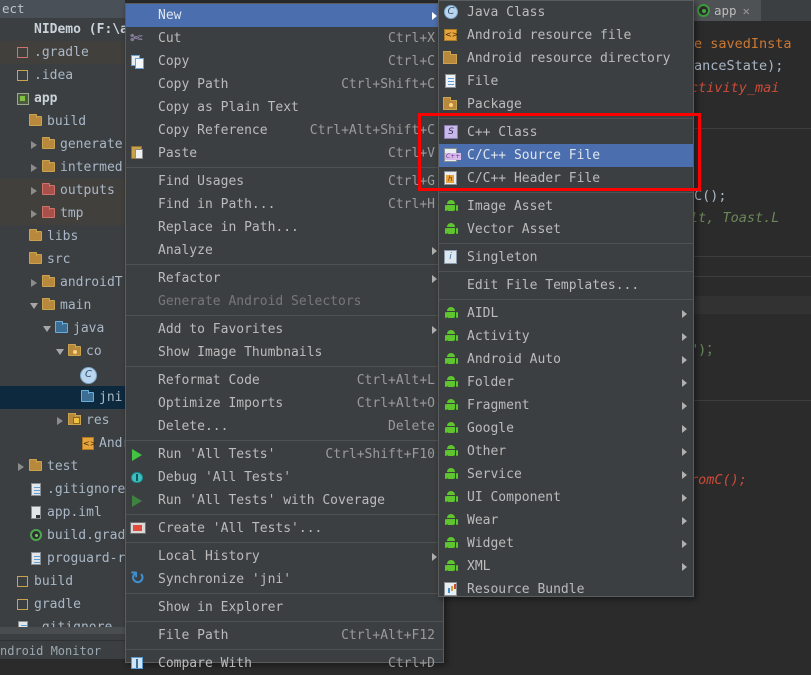 The width and height of the screenshot is (811, 675). What do you see at coordinates (566, 543) in the screenshot?
I see `menu-item: Widget` at bounding box center [566, 543].